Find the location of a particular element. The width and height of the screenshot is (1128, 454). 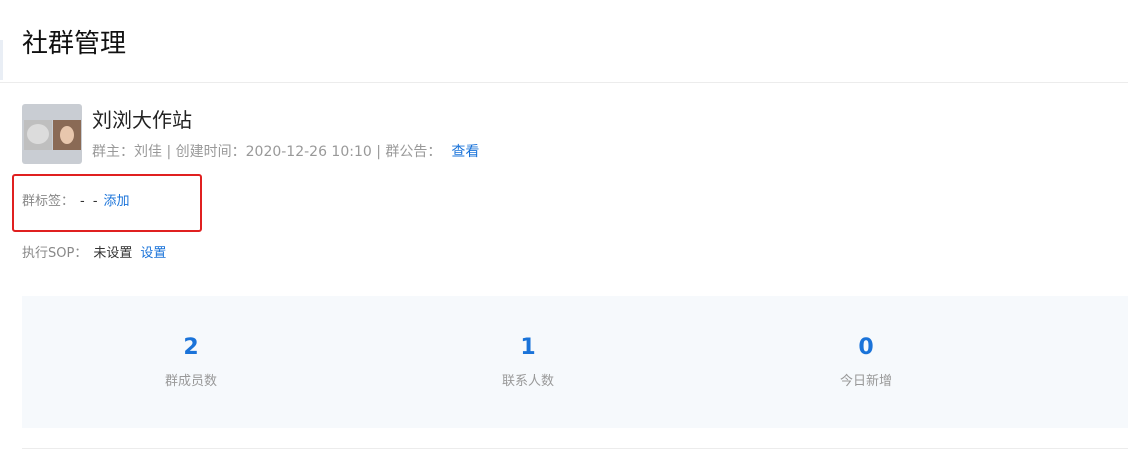

notice-label: 群公告： is located at coordinates (413, 152).